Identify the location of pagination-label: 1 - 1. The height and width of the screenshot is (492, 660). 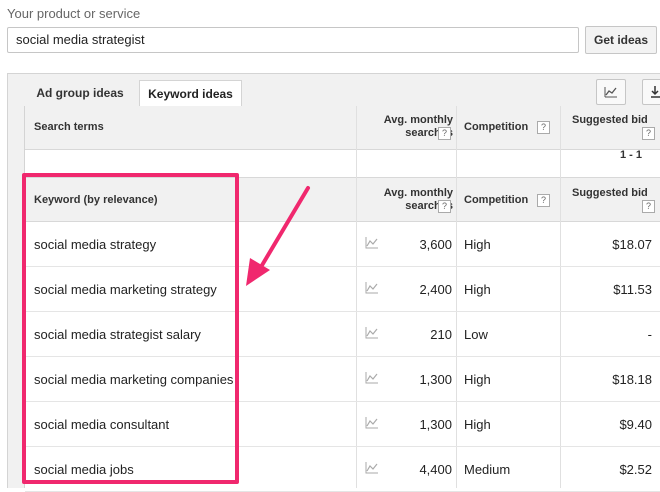
(631, 155).